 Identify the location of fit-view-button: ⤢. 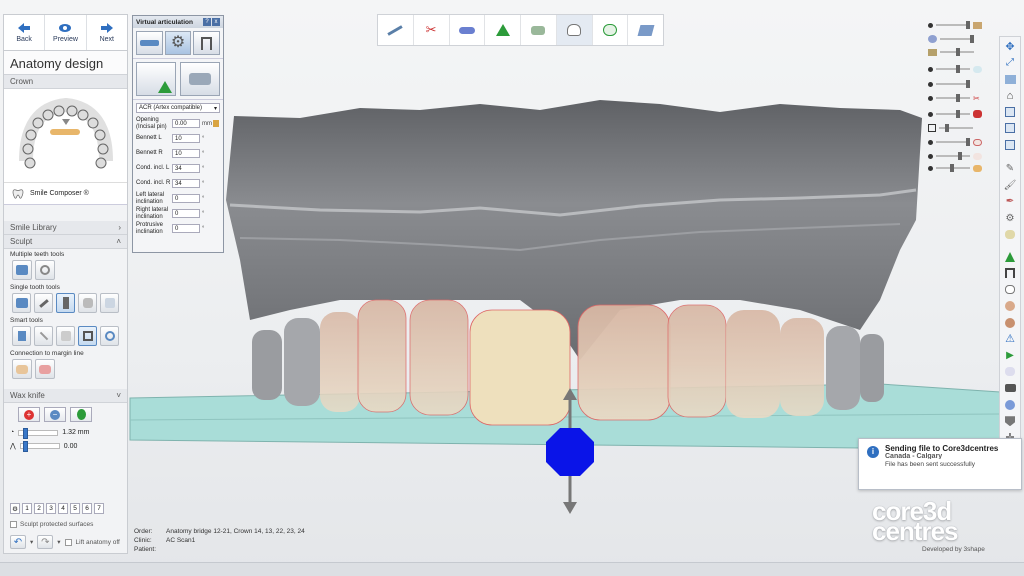
(1010, 62).